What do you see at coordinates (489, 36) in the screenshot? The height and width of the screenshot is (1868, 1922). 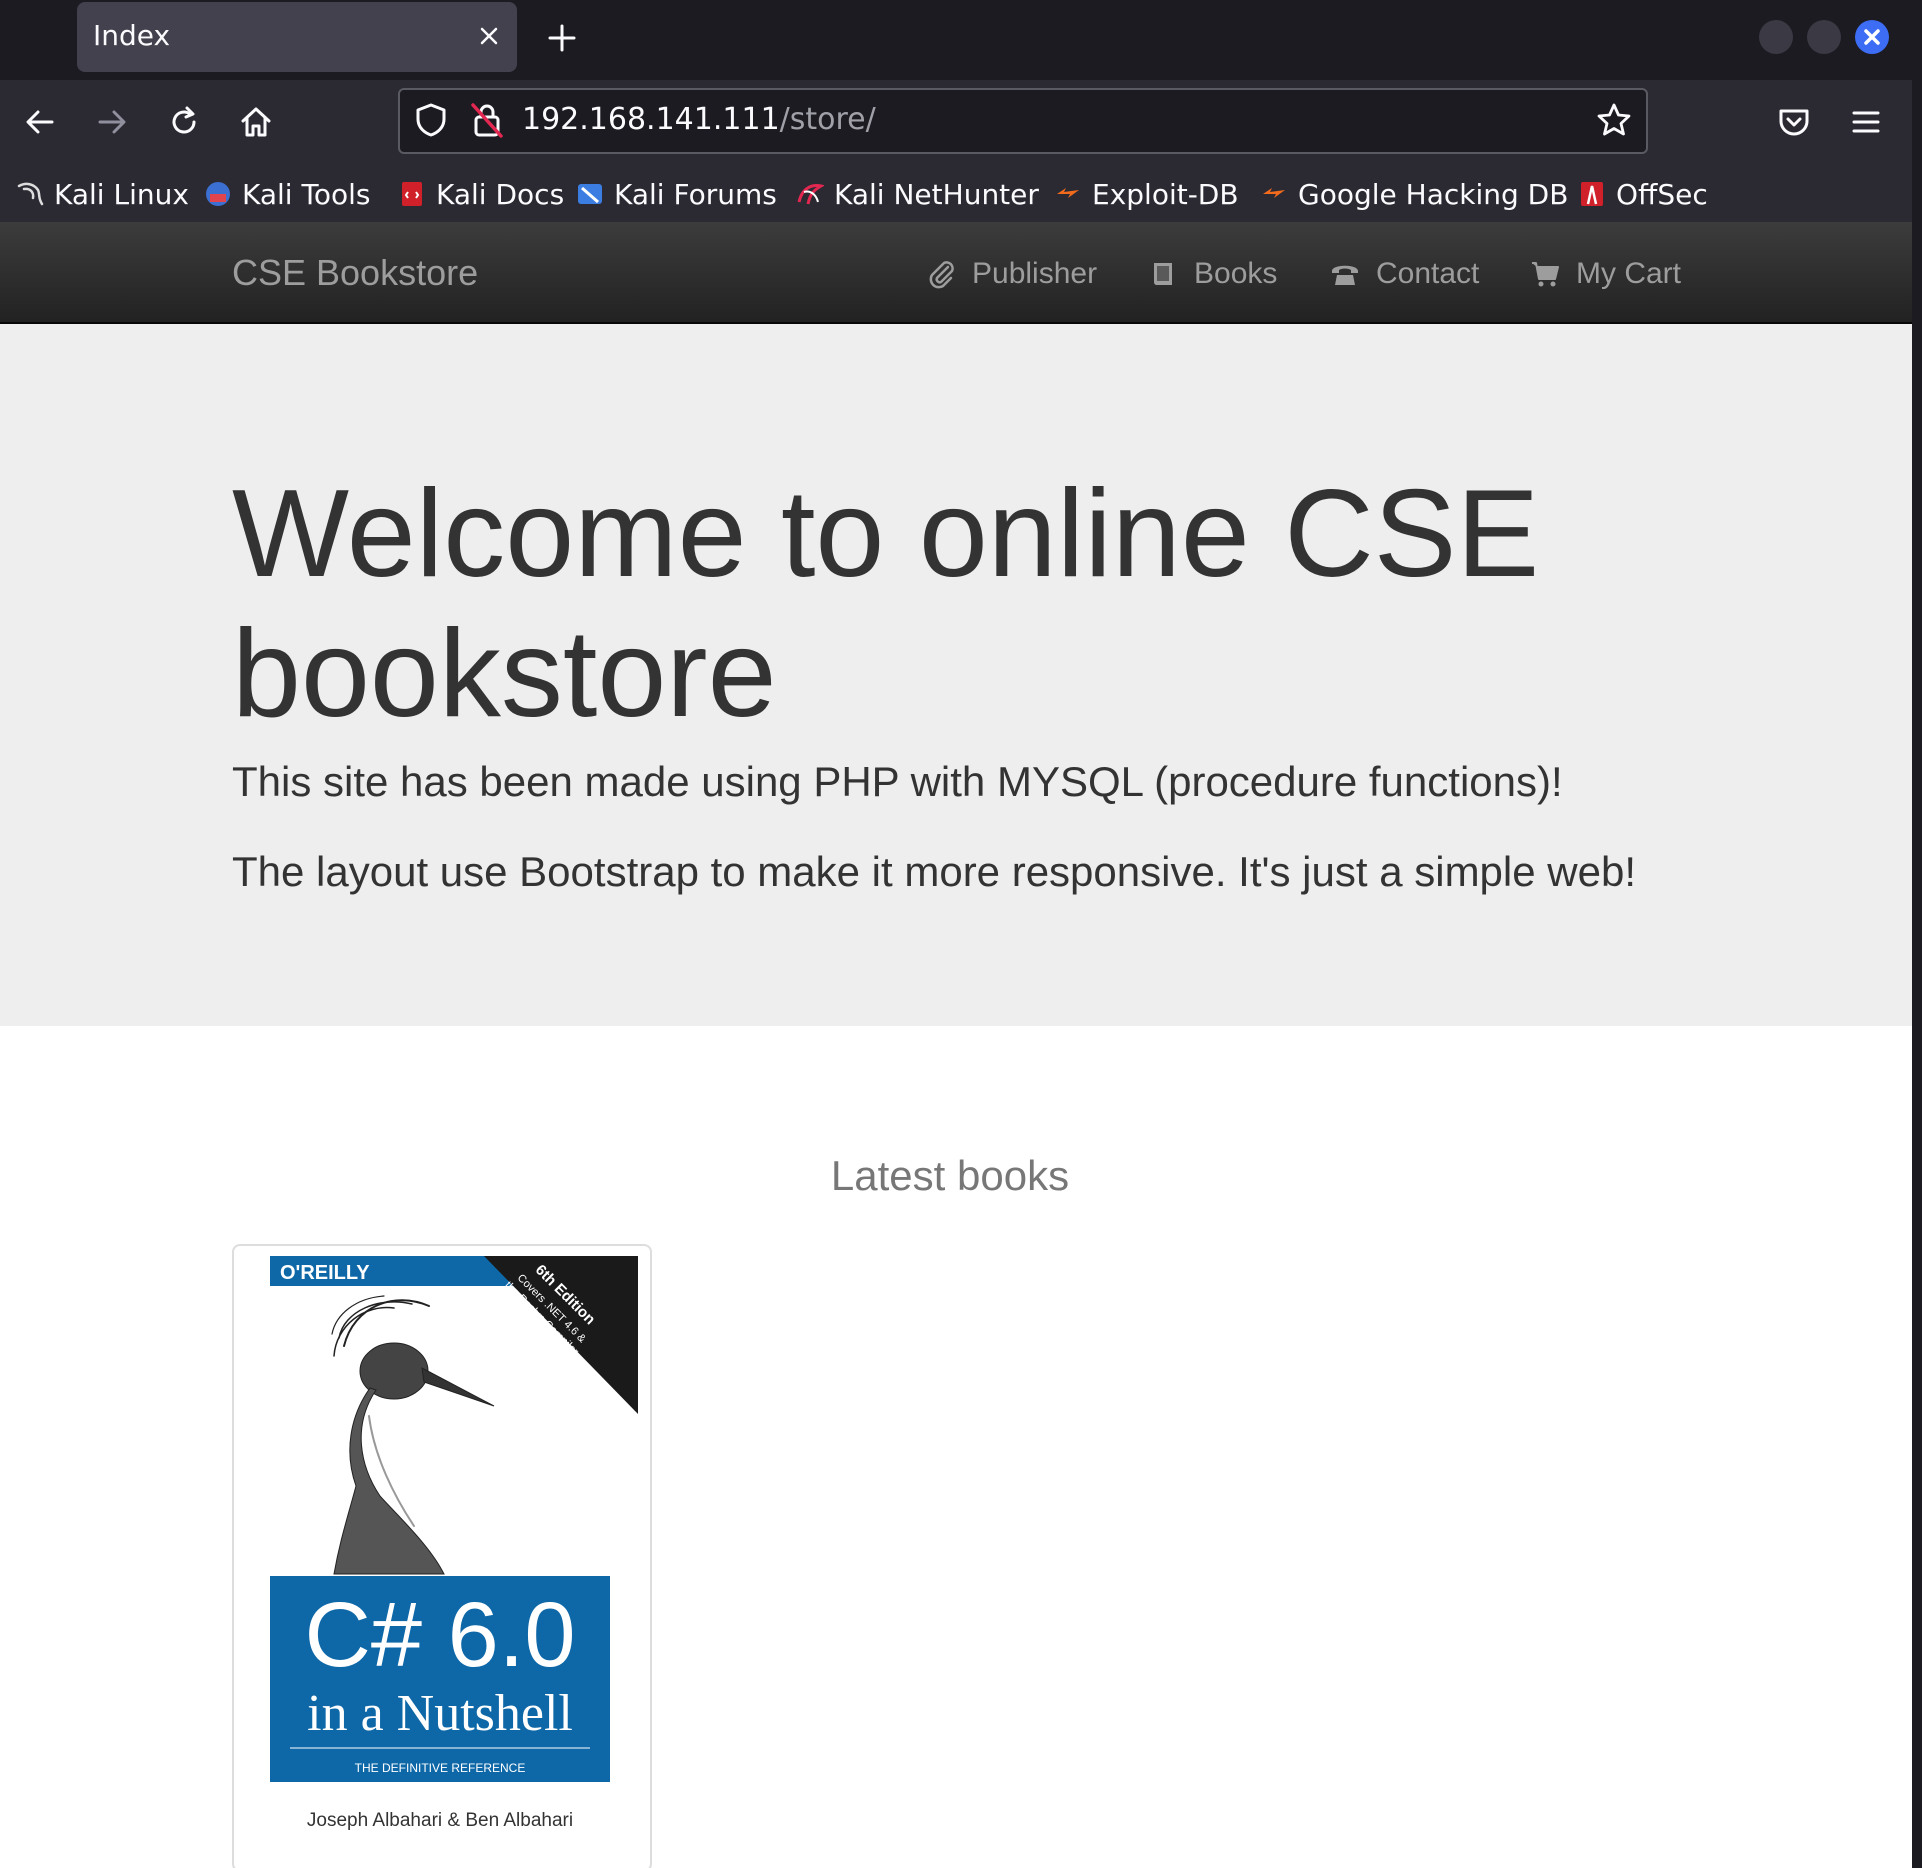 I see `close-tab-icon` at bounding box center [489, 36].